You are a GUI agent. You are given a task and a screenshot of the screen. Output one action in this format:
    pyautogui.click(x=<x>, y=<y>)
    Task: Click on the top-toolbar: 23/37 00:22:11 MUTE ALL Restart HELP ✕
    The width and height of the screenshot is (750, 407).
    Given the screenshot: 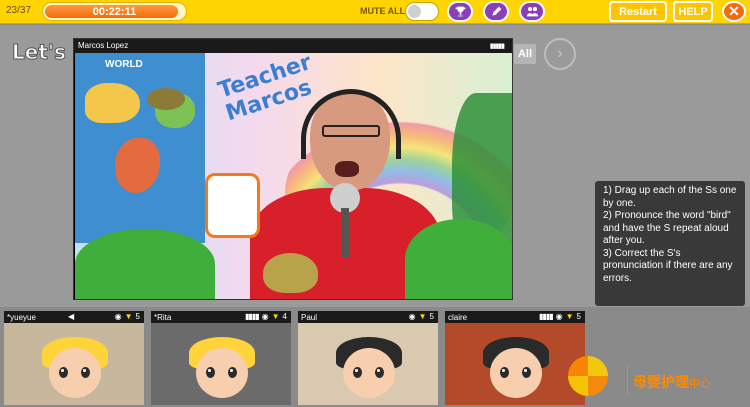 What is the action you would take?
    pyautogui.click(x=375, y=12)
    